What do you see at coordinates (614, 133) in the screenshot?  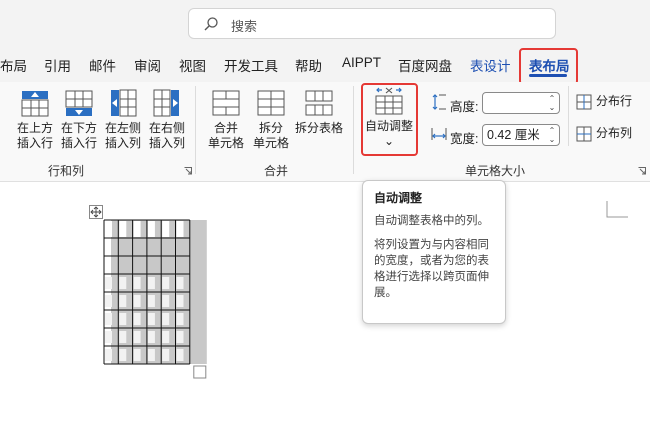 I see `distribute-cols-label: 分布列` at bounding box center [614, 133].